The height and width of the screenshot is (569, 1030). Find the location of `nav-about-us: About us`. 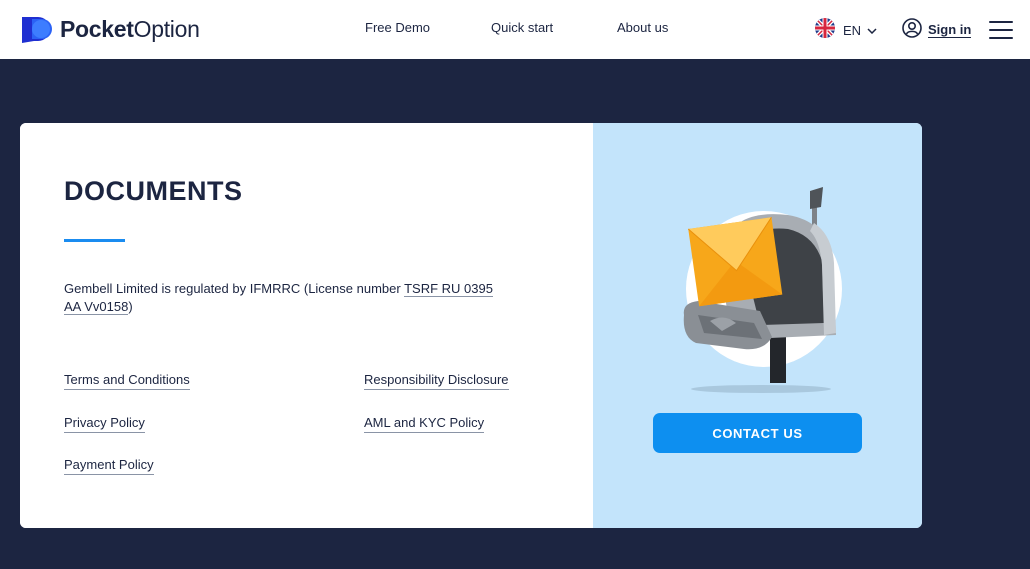

nav-about-us: About us is located at coordinates (642, 28).